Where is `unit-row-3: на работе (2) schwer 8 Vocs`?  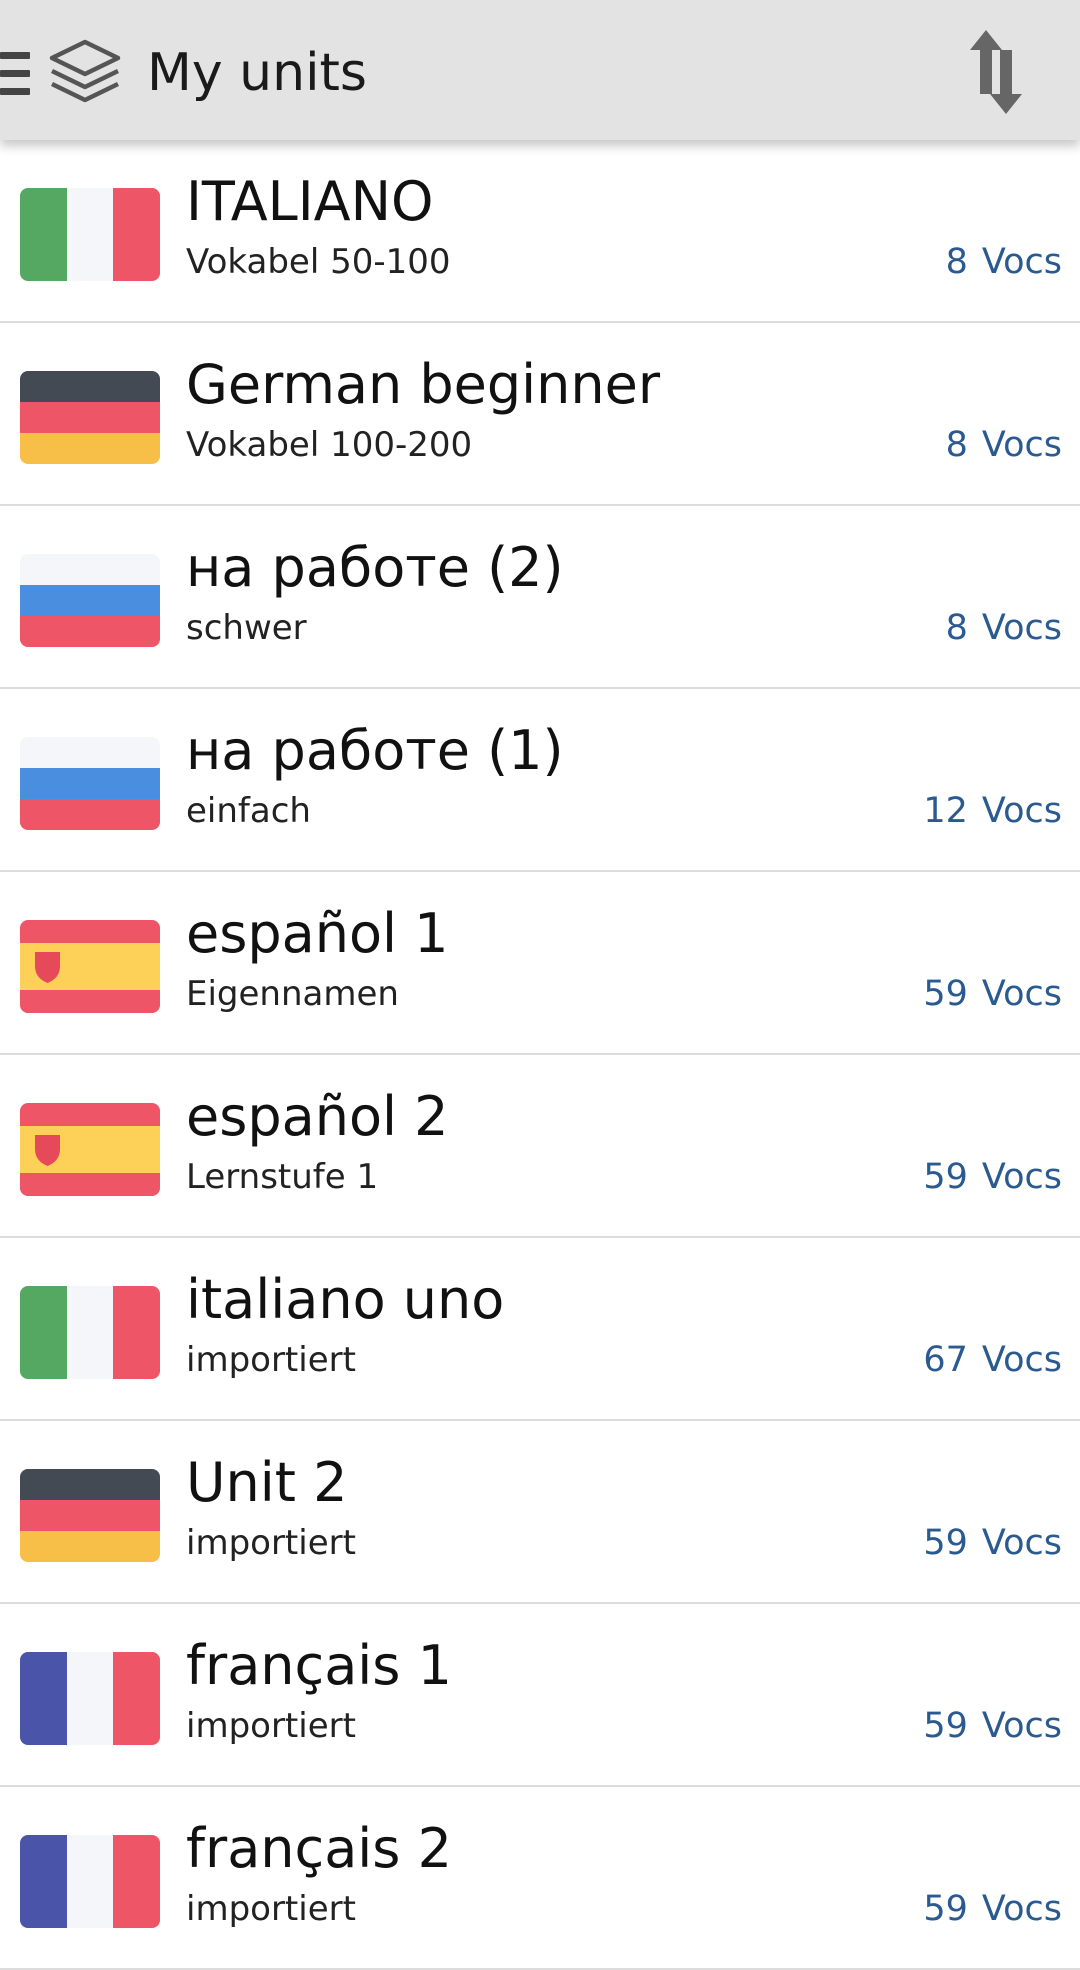
unit-row-3: на работе (2) schwer 8 Vocs is located at coordinates (540, 597).